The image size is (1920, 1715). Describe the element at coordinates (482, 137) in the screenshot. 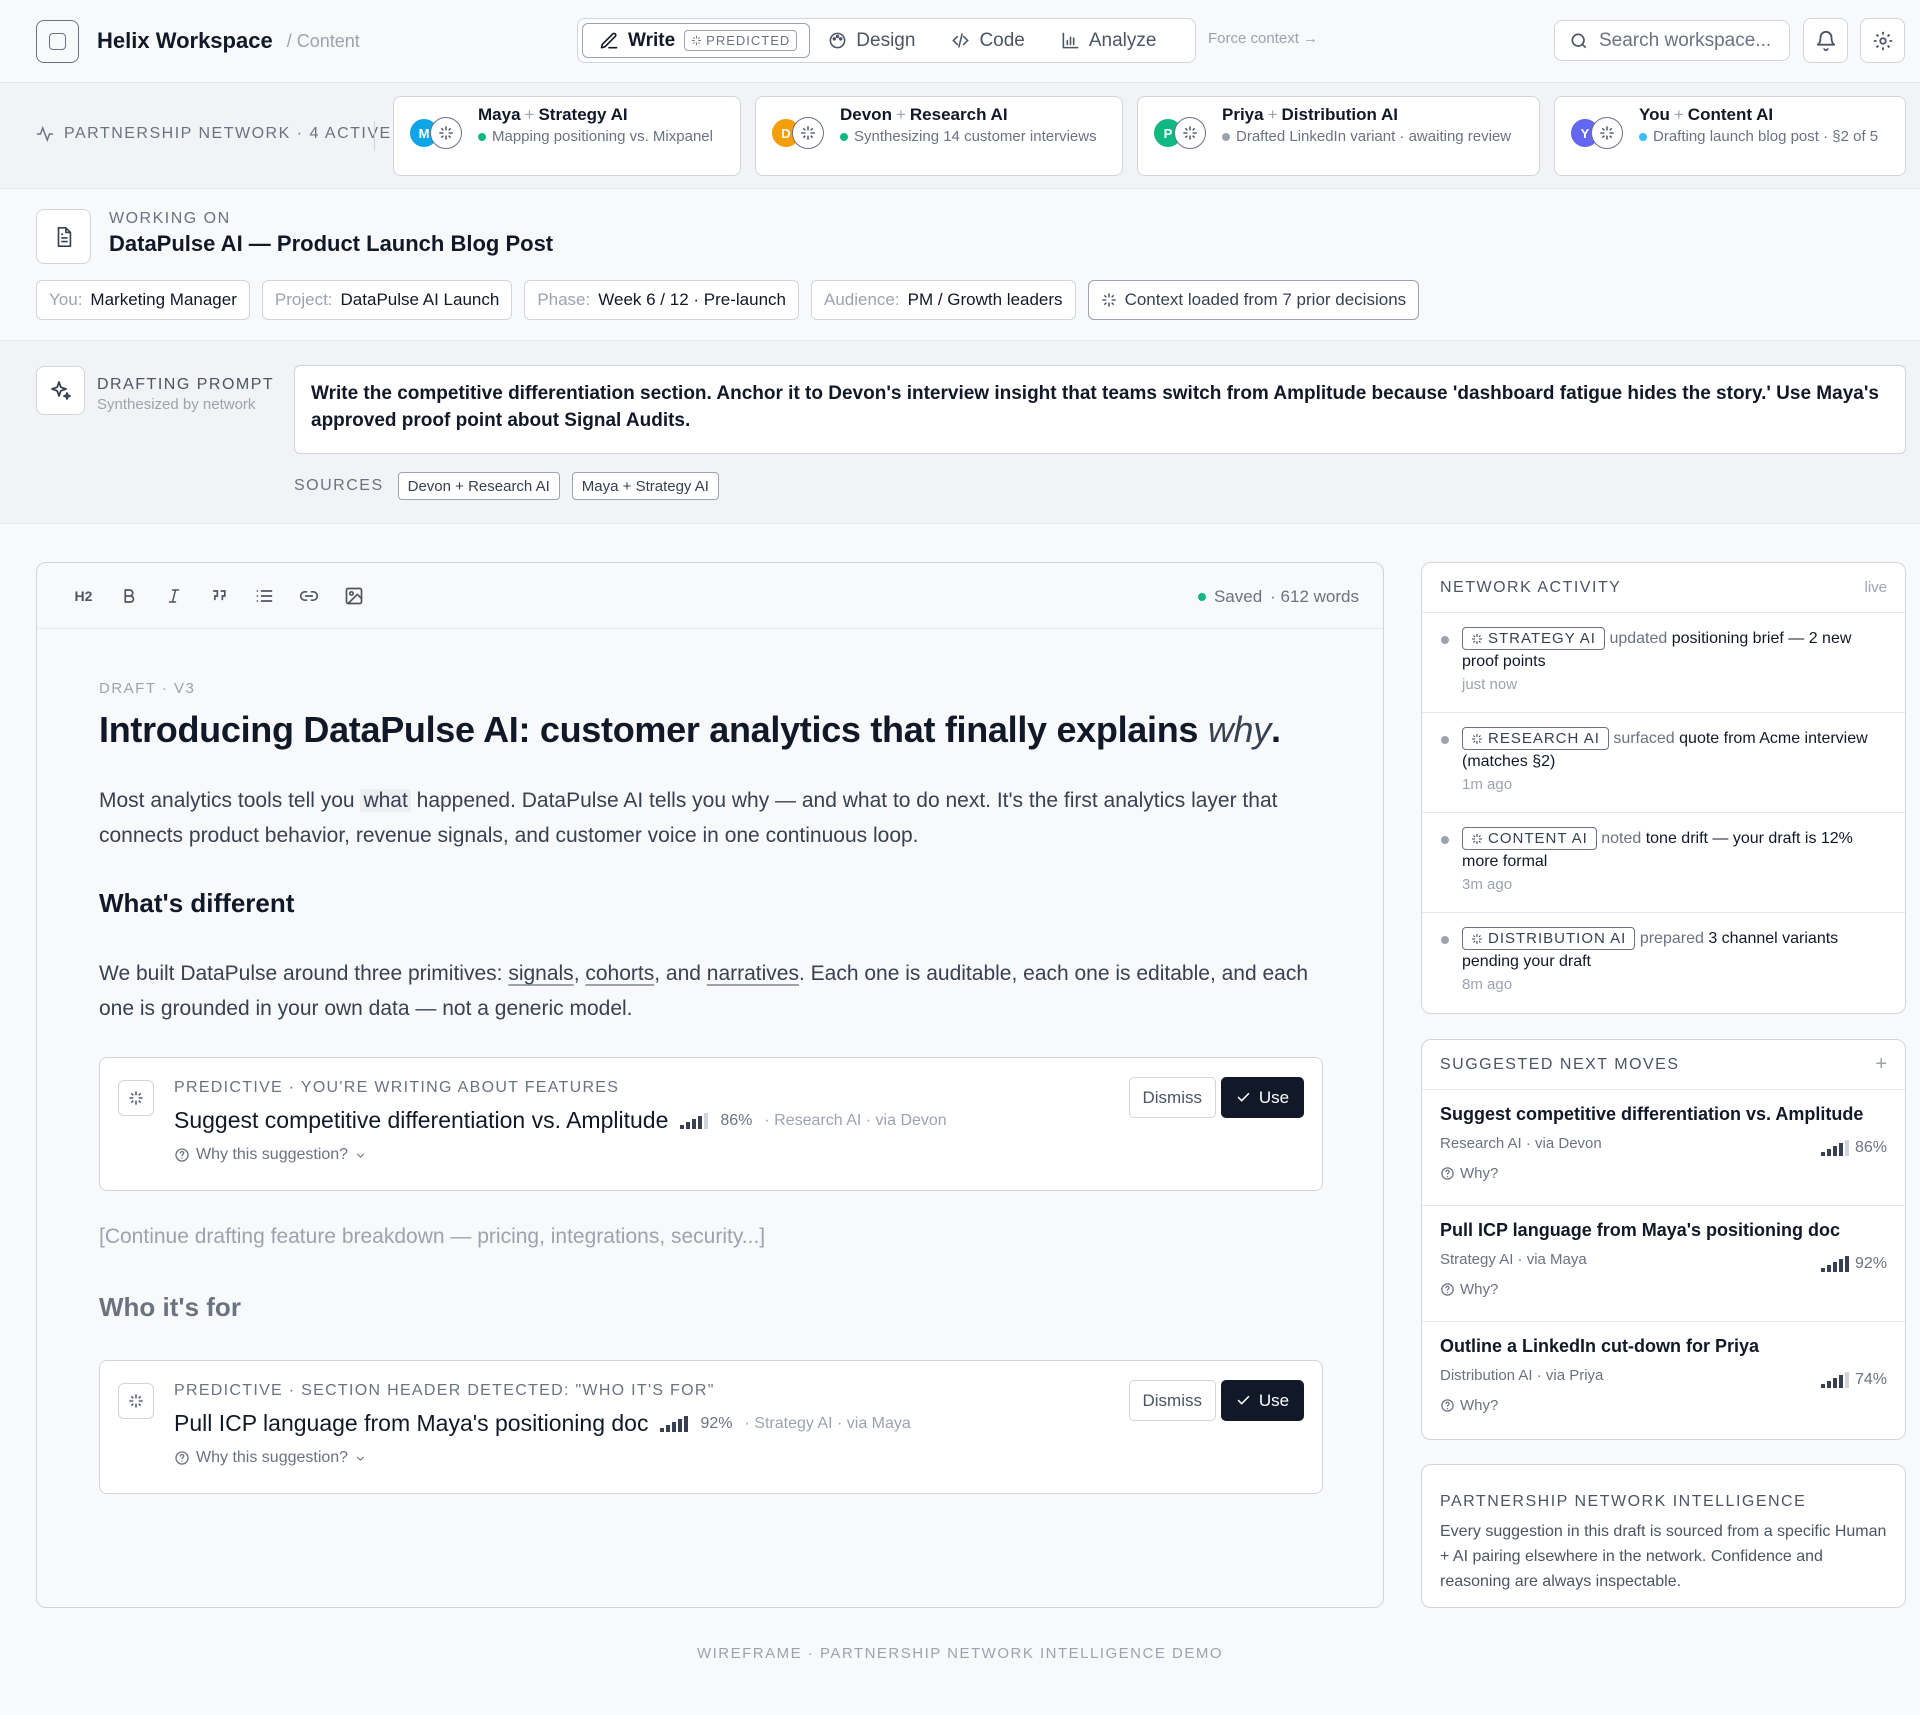

I see `status-dot` at that location.